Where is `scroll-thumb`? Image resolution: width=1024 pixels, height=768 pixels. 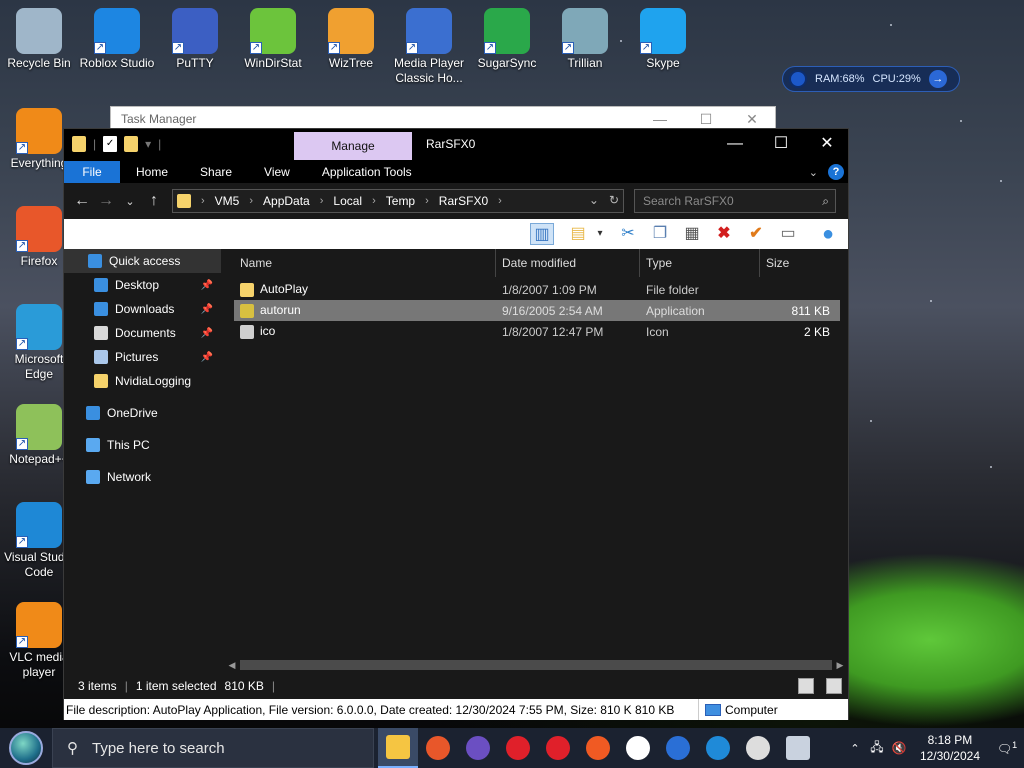 scroll-thumb is located at coordinates (536, 665).